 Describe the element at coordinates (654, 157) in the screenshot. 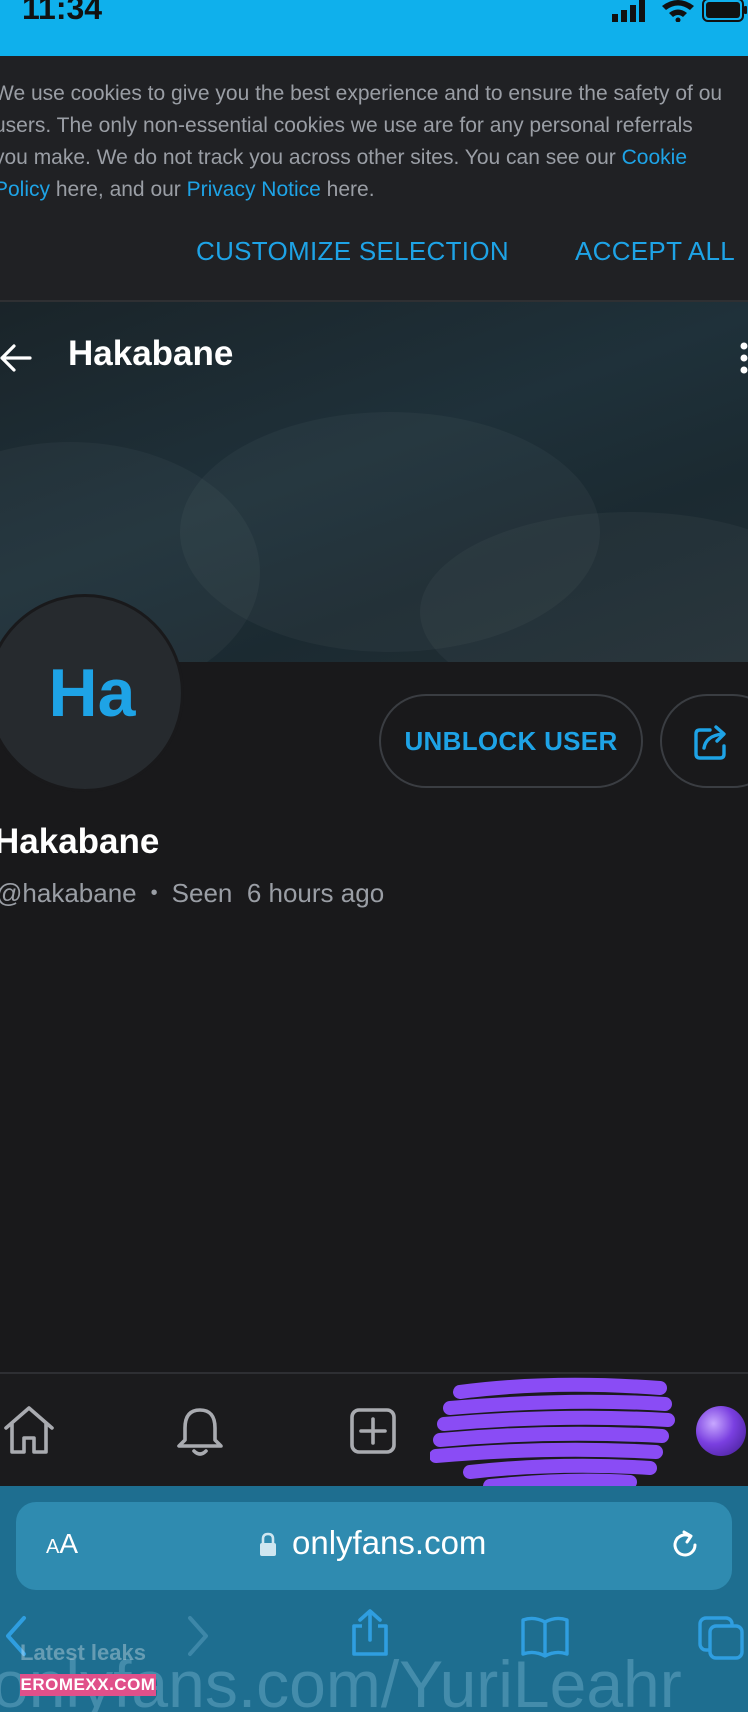

I see `cookie-policy-link: Cookie` at that location.